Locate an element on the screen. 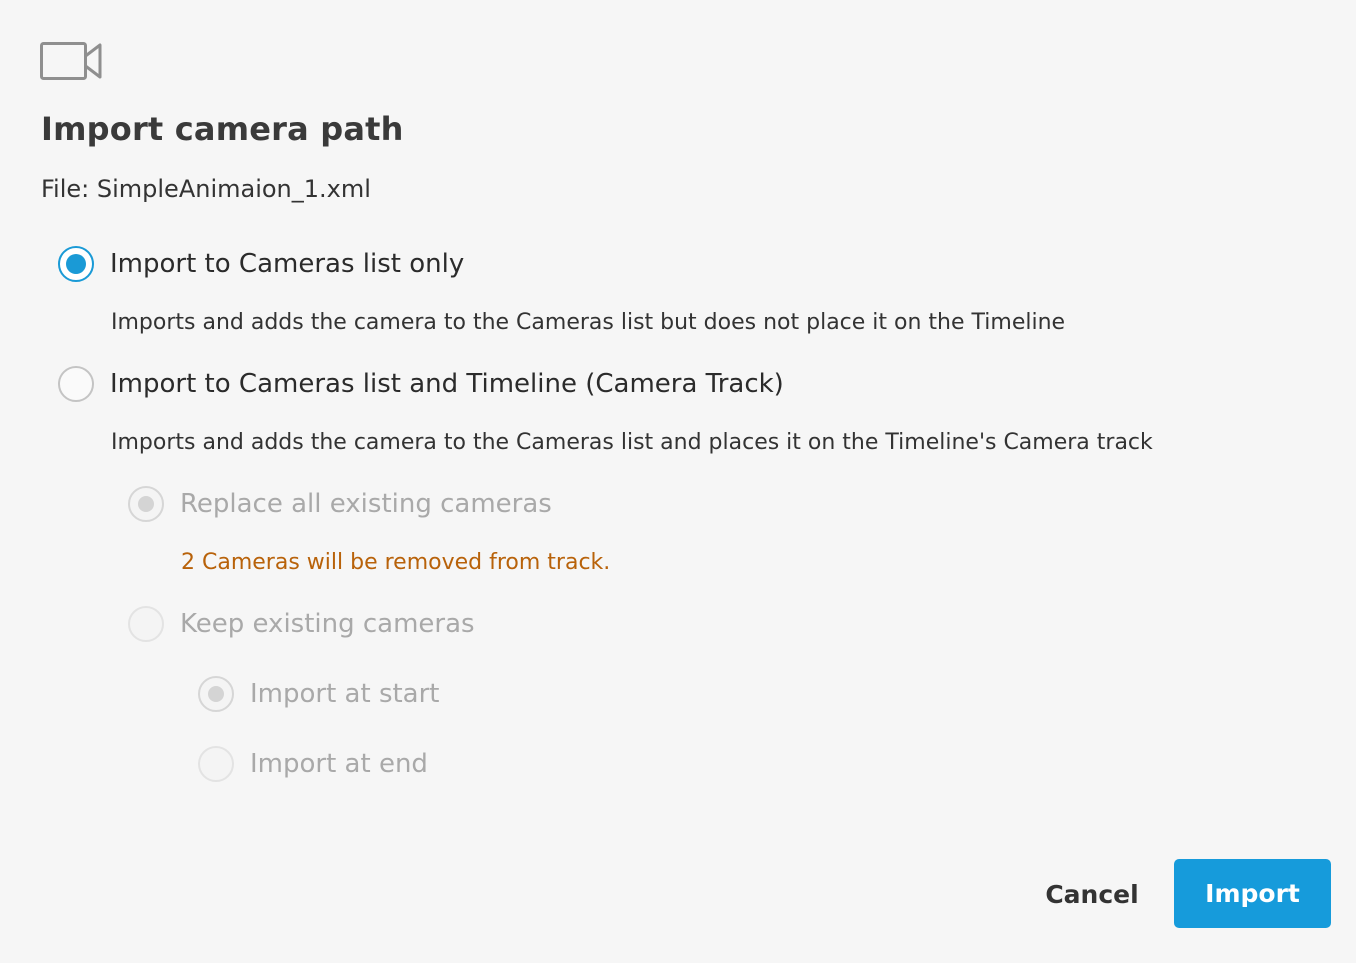  radio-replace-all-cameras is located at coordinates (146, 504).